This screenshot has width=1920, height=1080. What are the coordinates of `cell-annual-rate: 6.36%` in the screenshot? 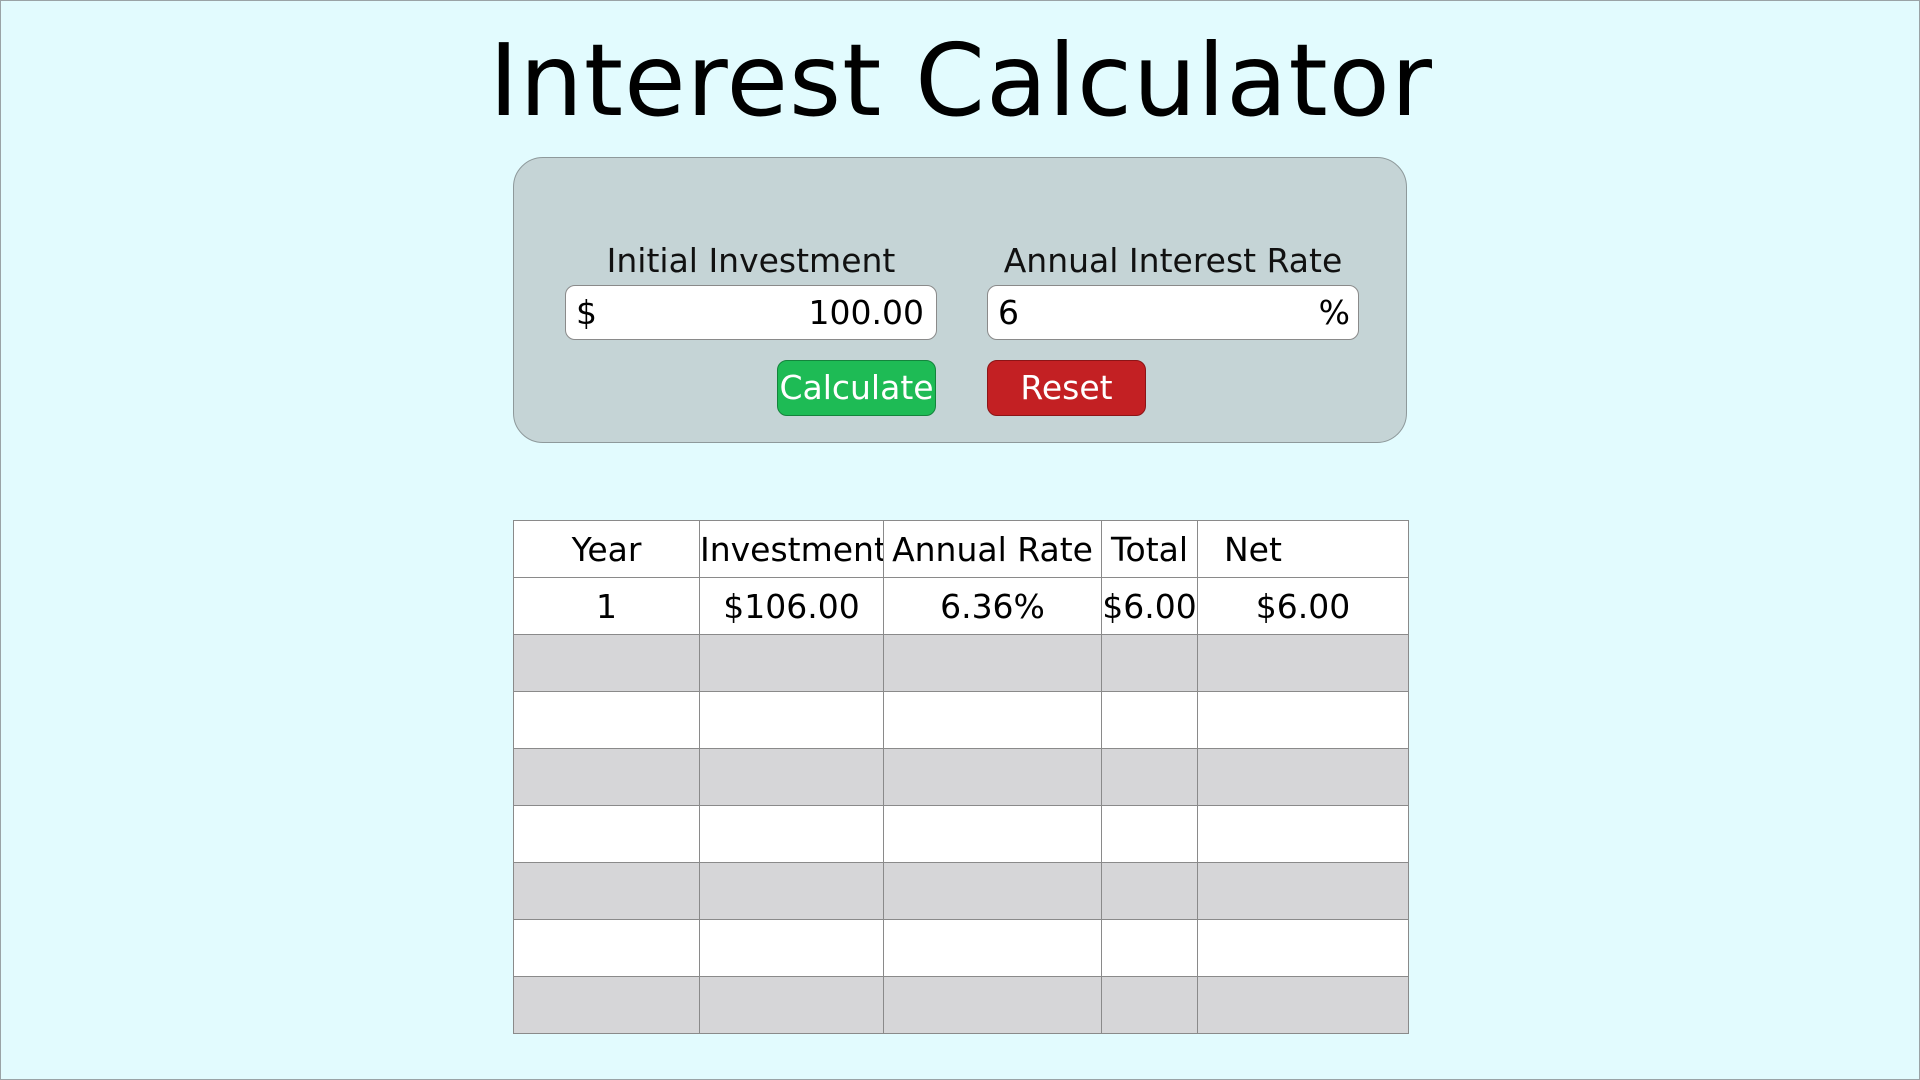 It's located at (992, 606).